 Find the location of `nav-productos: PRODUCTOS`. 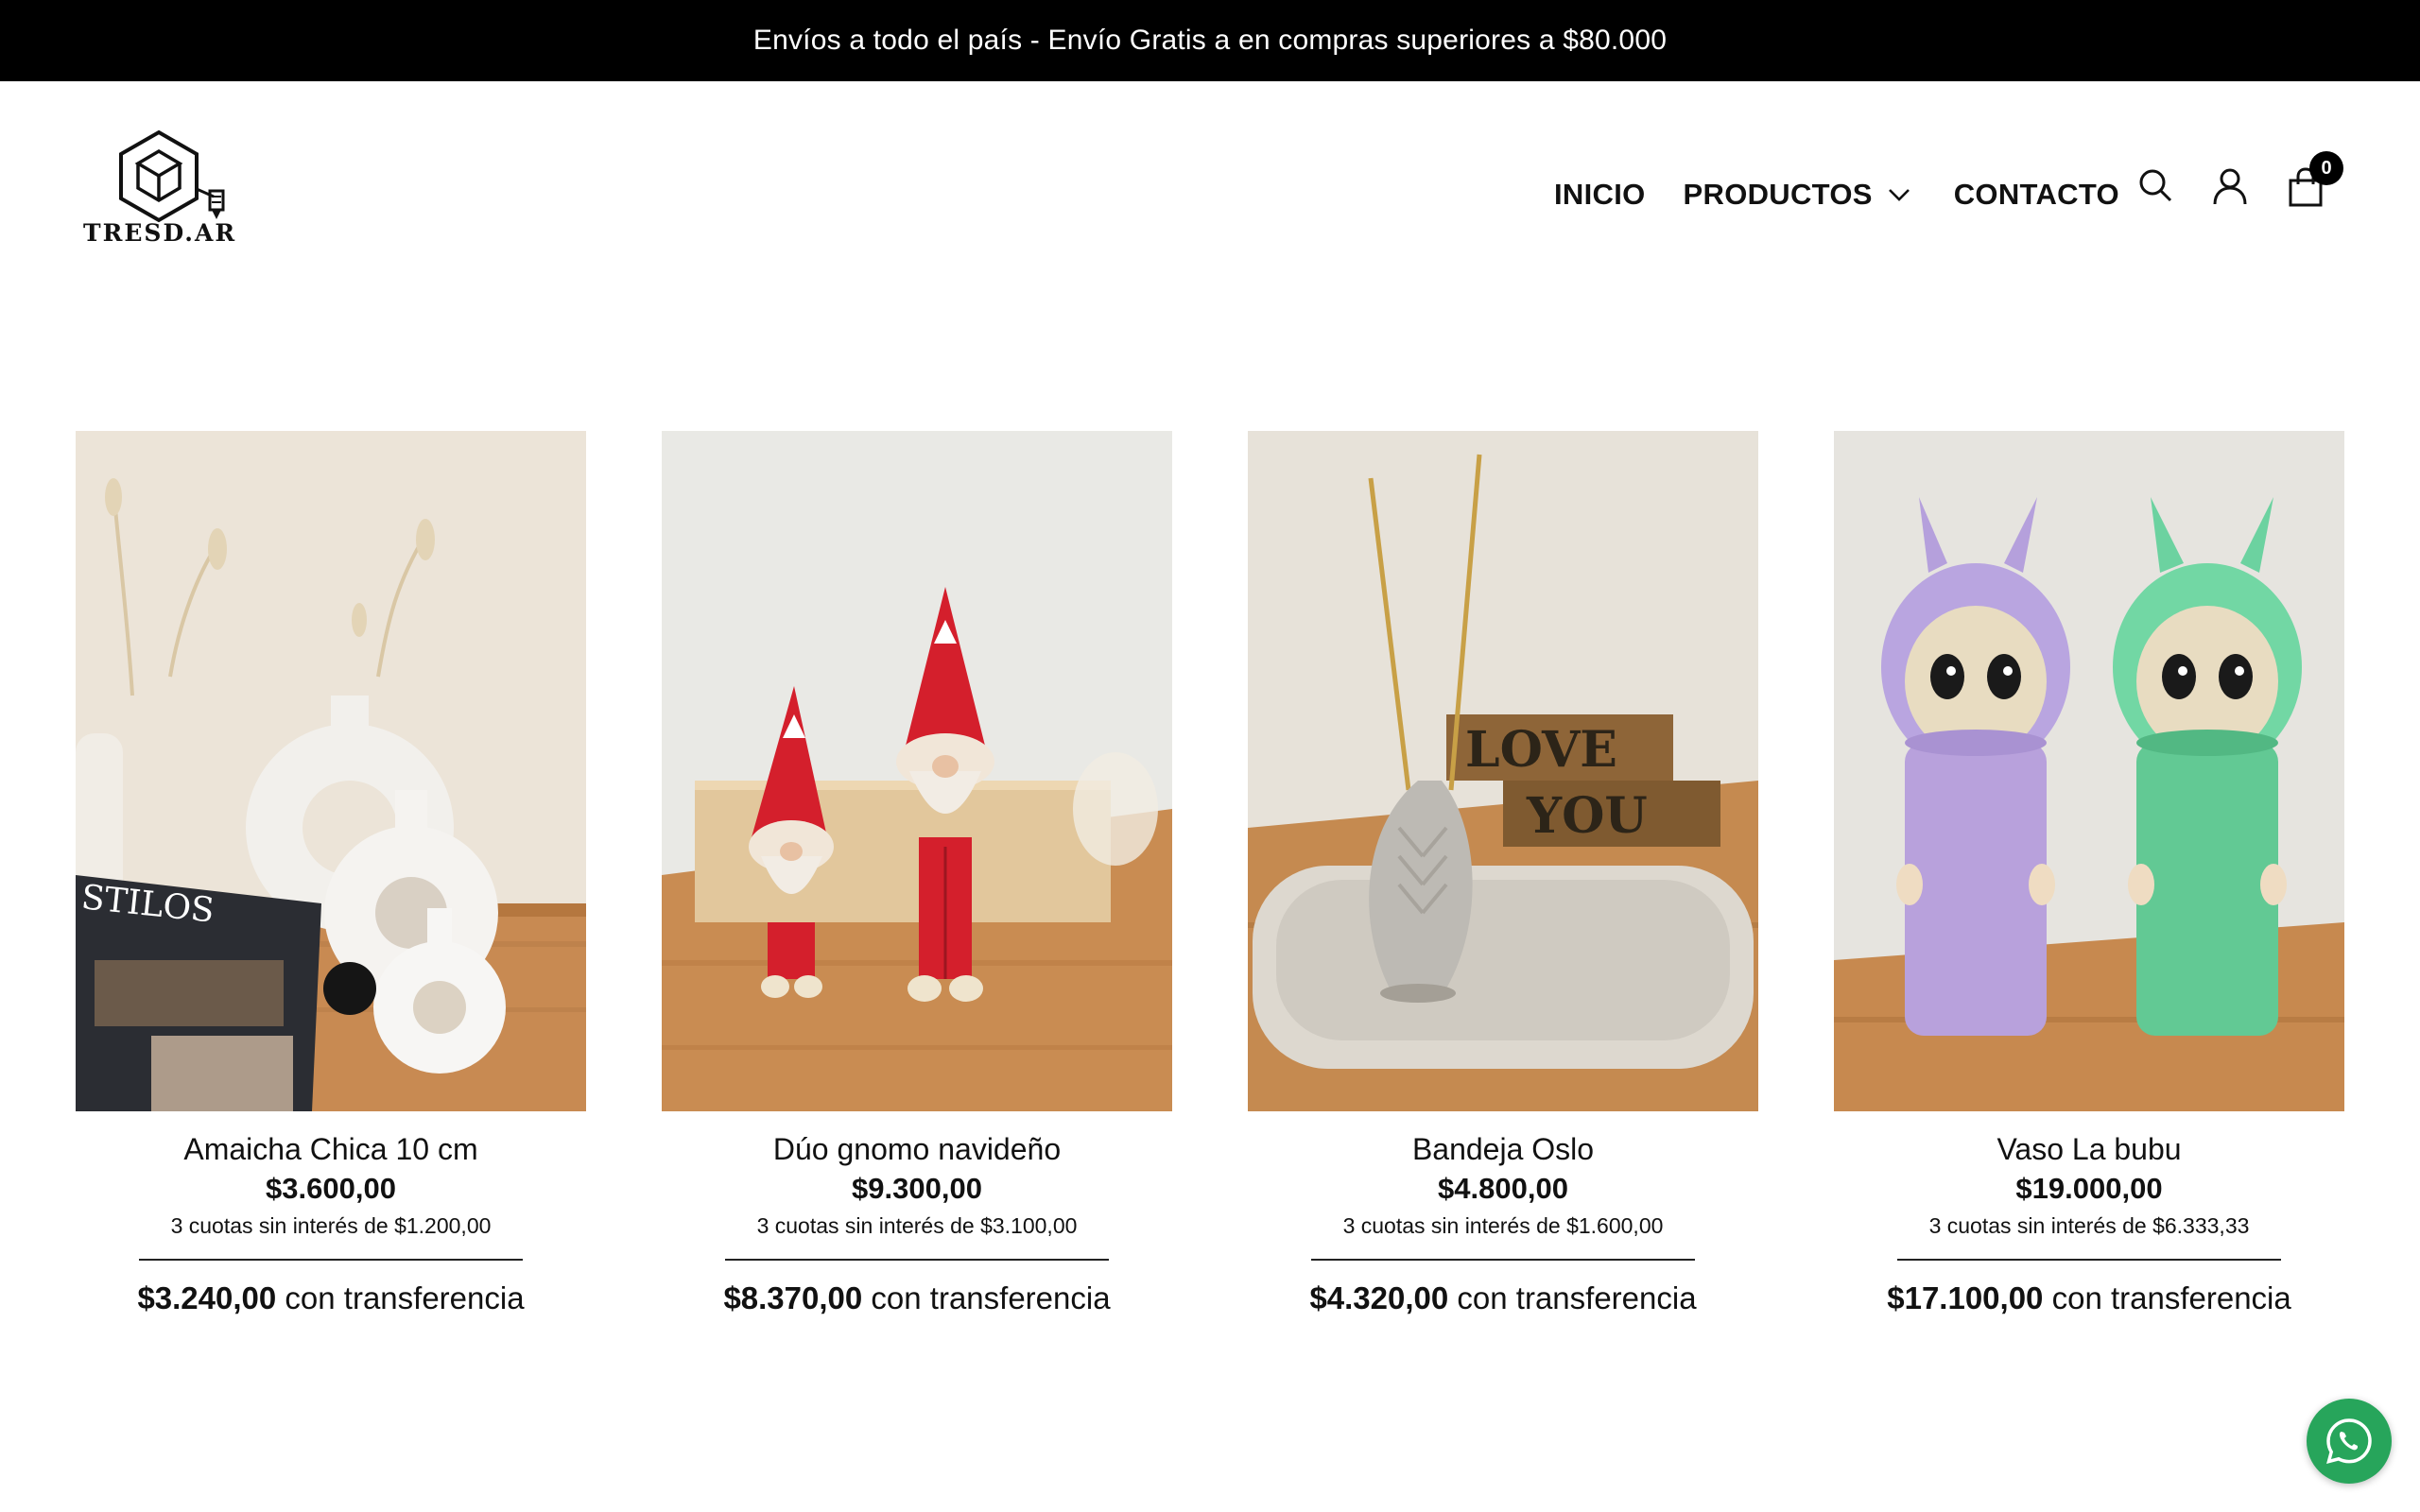

nav-productos: PRODUCTOS is located at coordinates (1798, 195).